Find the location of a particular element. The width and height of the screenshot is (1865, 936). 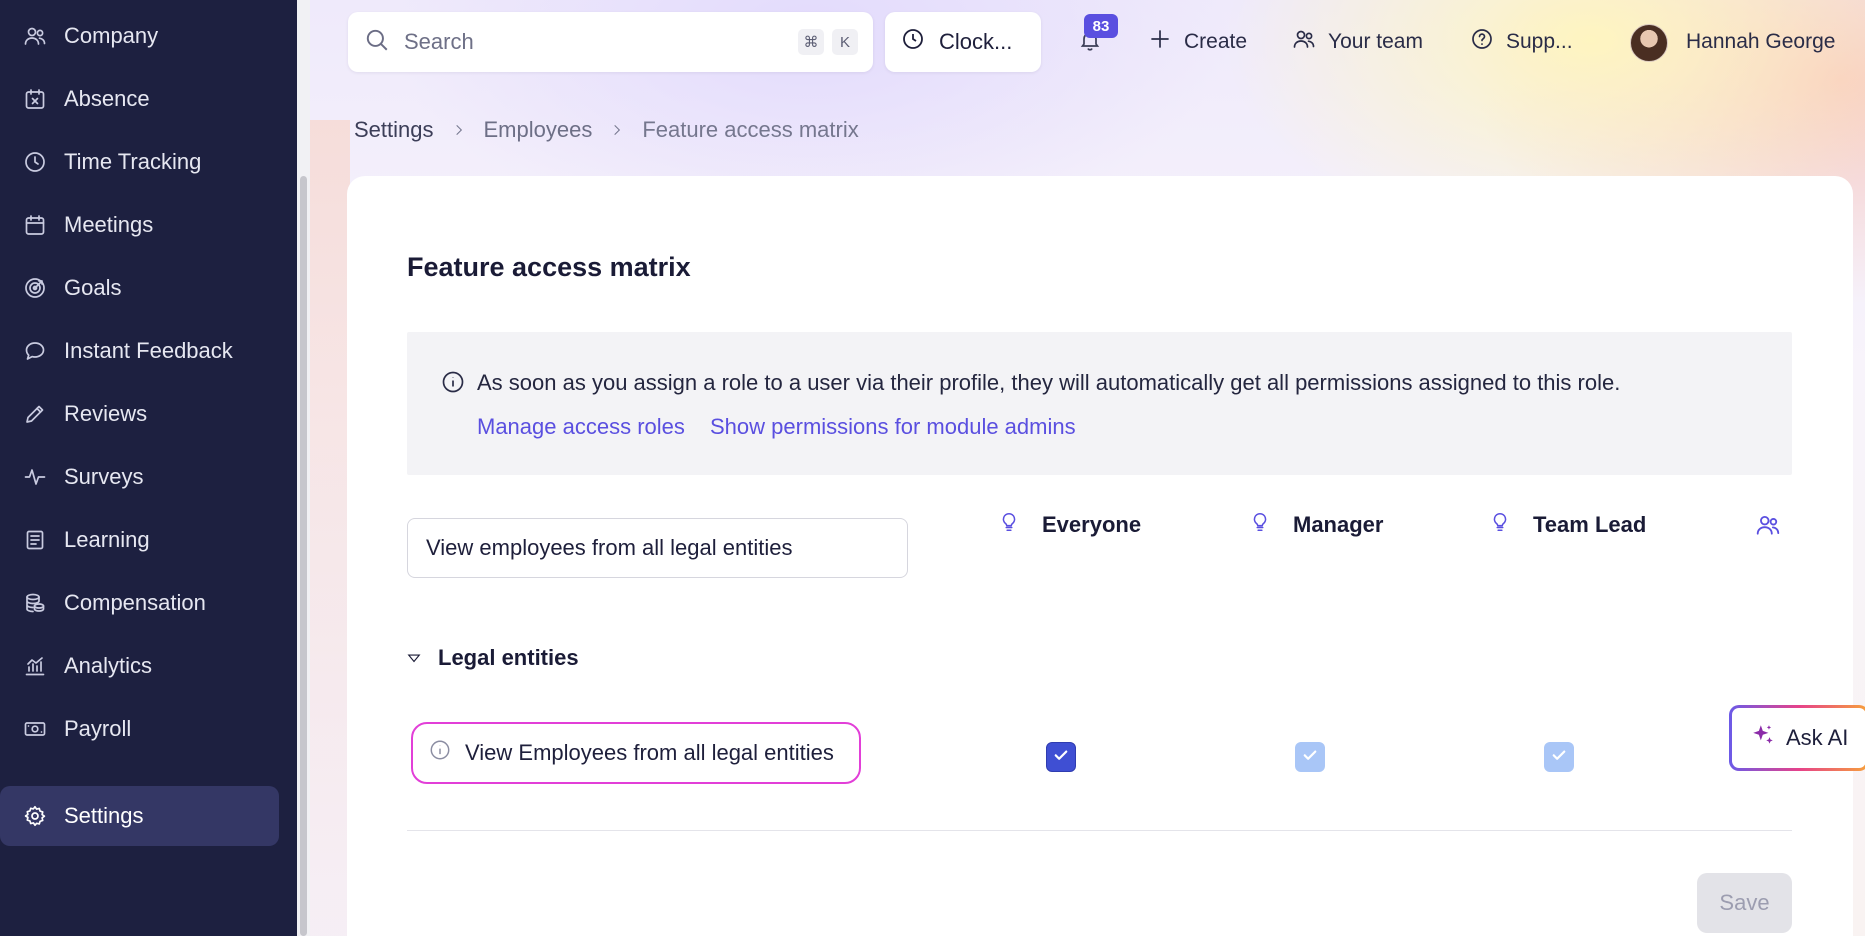

sidebar-item-label: Analytics is located at coordinates (108, 665).